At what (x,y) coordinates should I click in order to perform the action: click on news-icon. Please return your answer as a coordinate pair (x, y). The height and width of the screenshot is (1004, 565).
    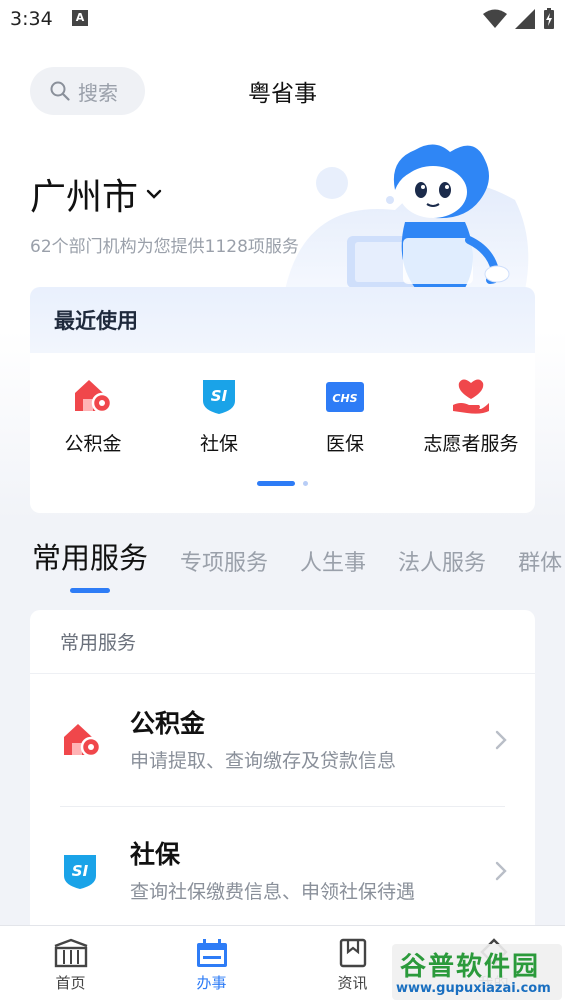
    Looking at the image, I should click on (352, 953).